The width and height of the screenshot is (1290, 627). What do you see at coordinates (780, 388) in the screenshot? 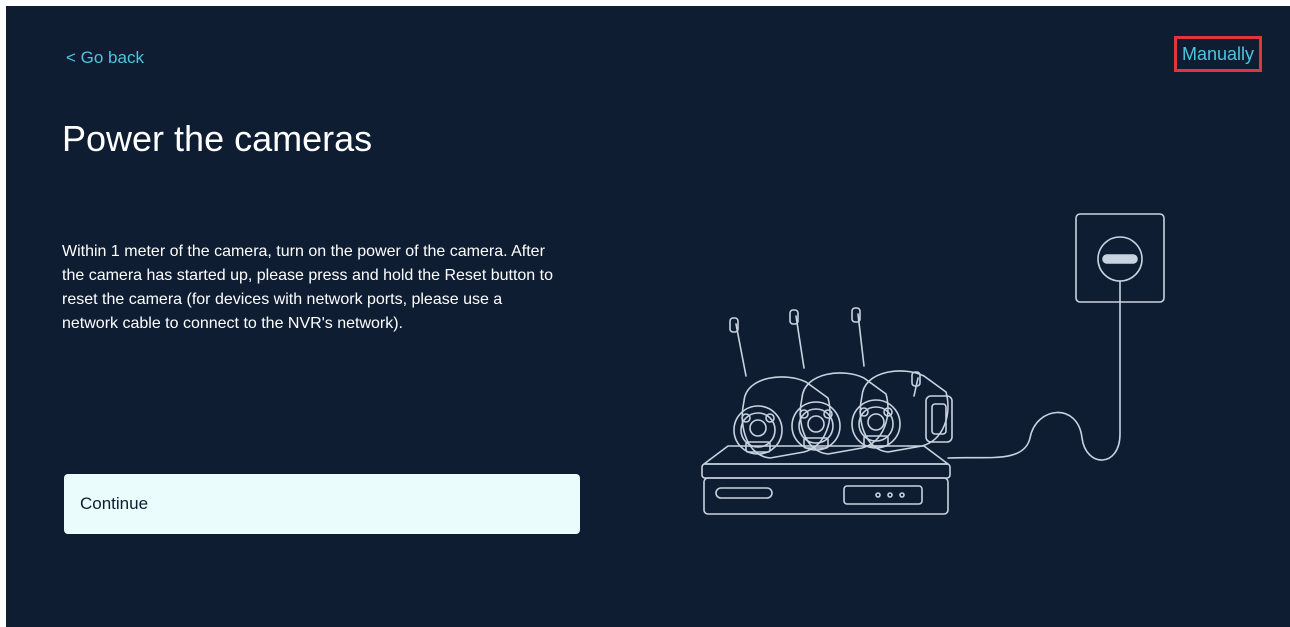
I see `camera-icon` at bounding box center [780, 388].